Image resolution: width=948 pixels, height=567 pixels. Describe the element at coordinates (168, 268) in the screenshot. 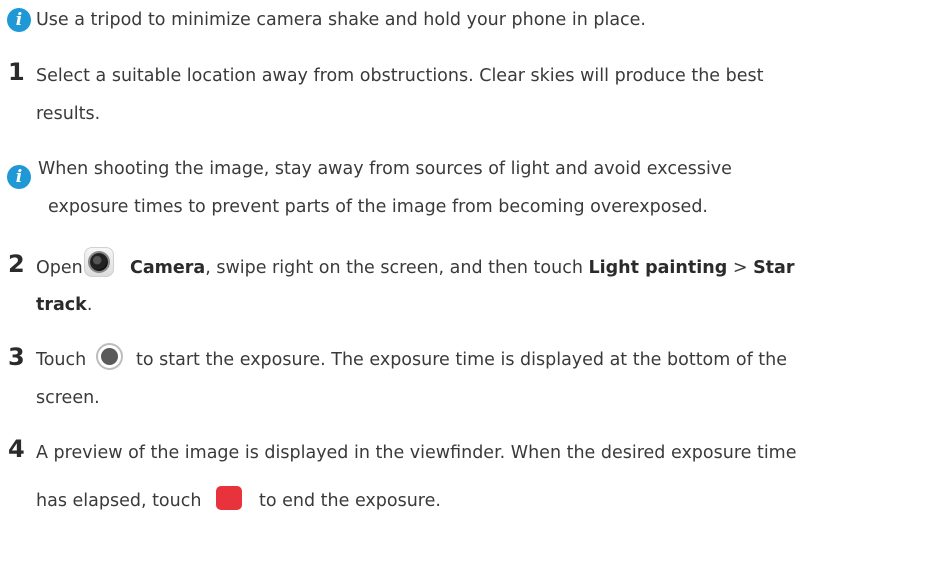

I see `camera-label: Camera` at that location.